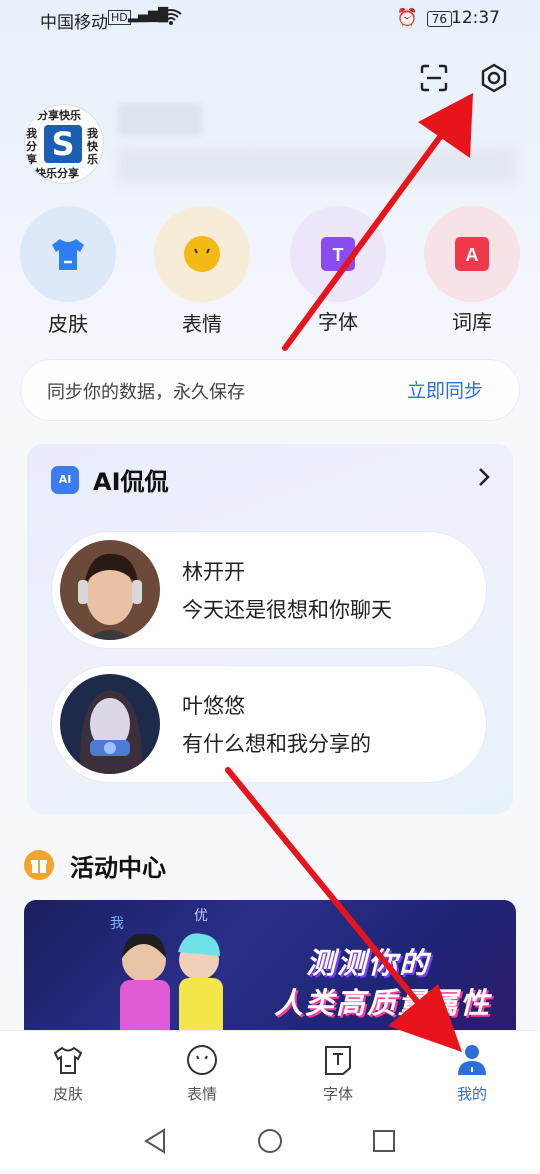  I want to click on sync-bar: 同步你的数据，永久保存 立即同步, so click(270, 390).